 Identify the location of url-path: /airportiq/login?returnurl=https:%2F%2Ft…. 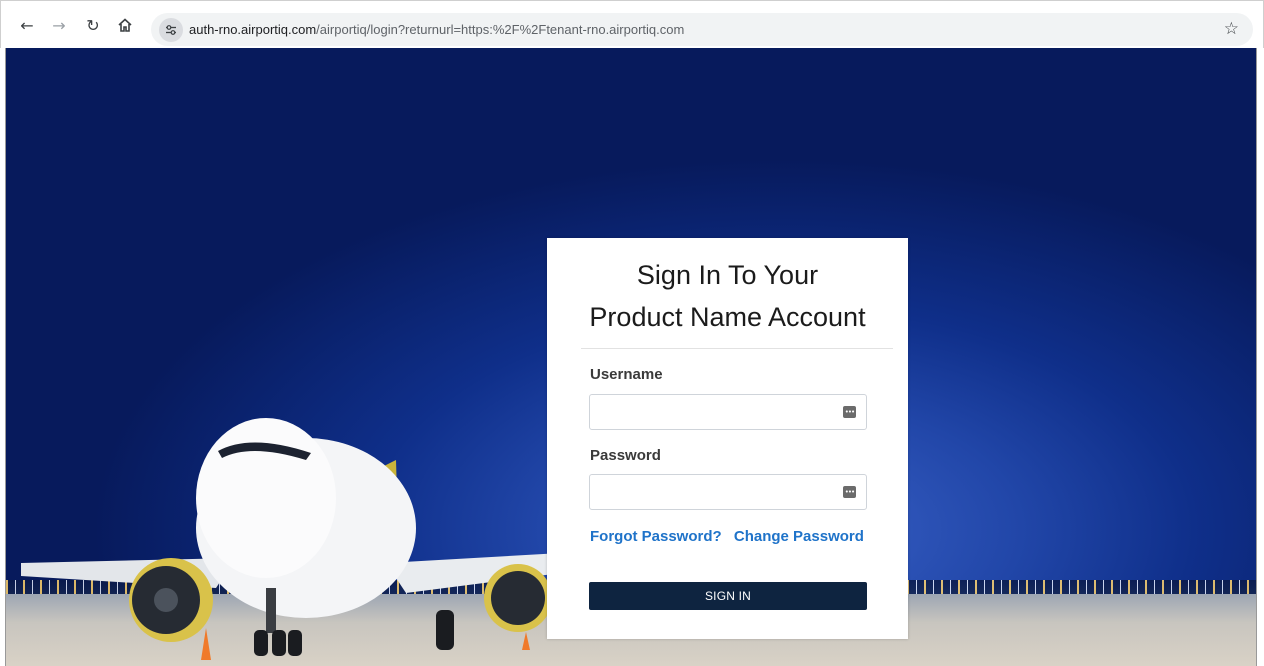
(500, 29).